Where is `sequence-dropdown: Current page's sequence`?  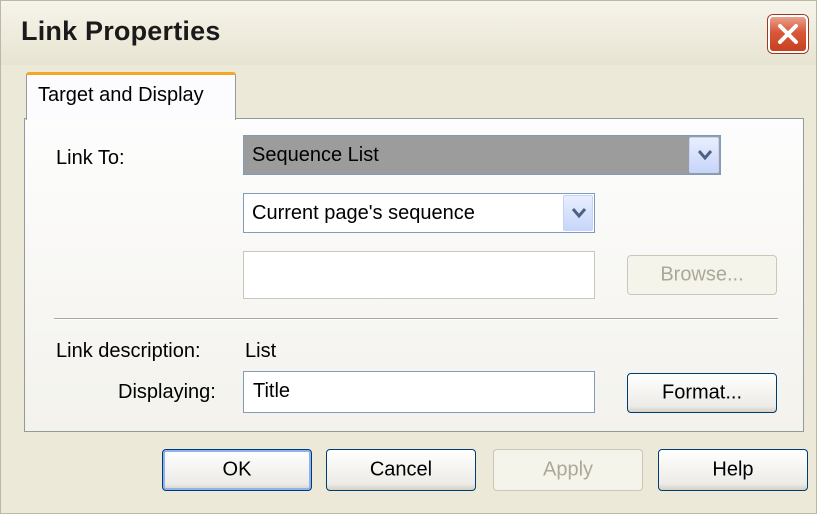 sequence-dropdown: Current page's sequence is located at coordinates (419, 213).